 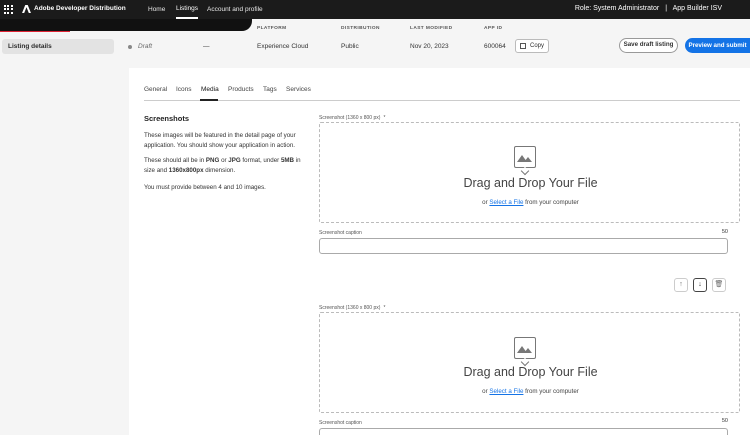 What do you see at coordinates (156, 9) in the screenshot?
I see `nav-home: Home` at bounding box center [156, 9].